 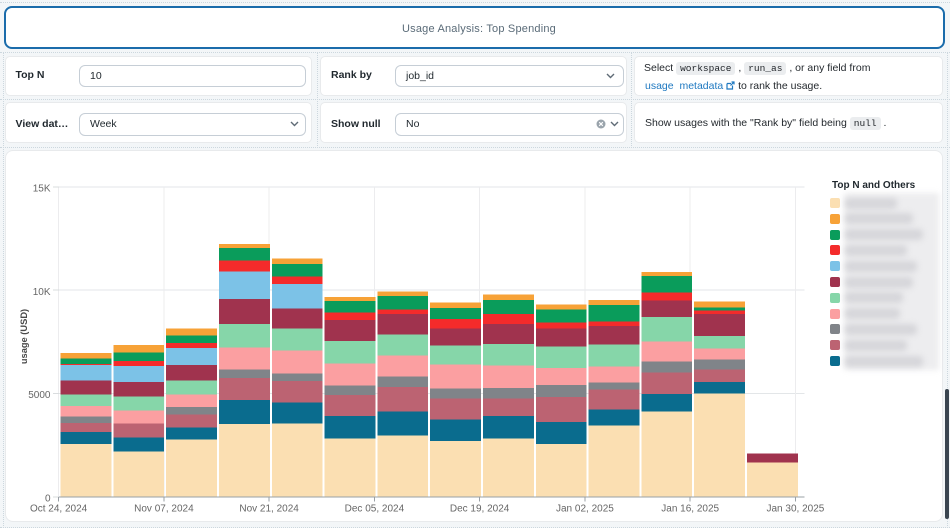 I want to click on svg-text: Jan 02, 2025, so click(x=585, y=508).